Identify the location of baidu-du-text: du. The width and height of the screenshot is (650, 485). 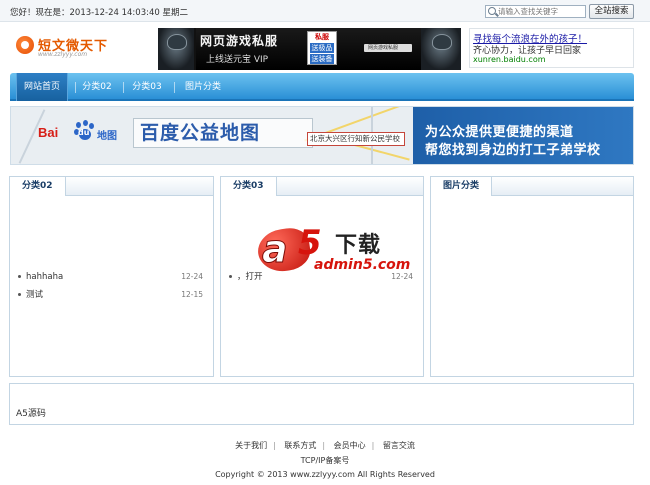
(84, 132).